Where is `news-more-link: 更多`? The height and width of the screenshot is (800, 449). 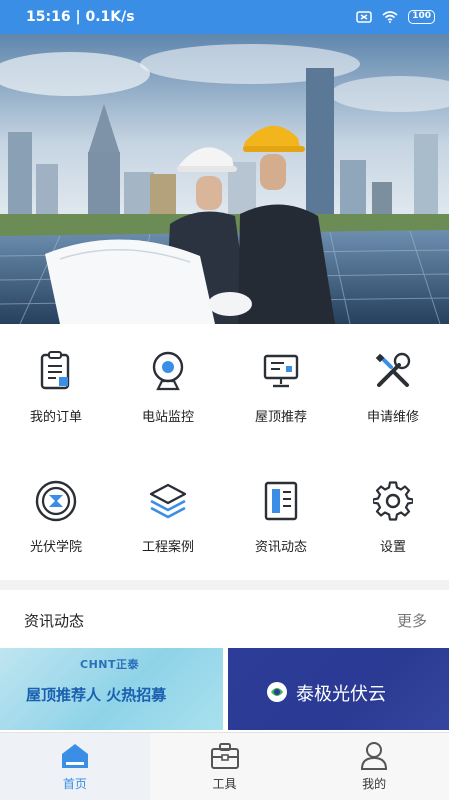 news-more-link: 更多 is located at coordinates (412, 620).